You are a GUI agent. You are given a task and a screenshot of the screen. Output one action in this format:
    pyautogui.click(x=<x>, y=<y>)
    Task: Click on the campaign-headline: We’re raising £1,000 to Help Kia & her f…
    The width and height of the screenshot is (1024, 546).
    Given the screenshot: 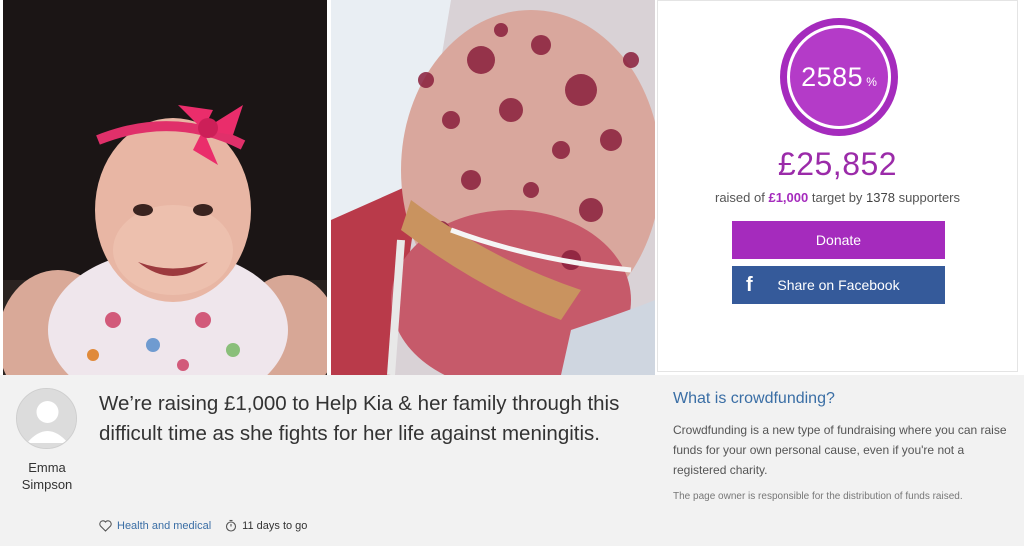 What is the action you would take?
    pyautogui.click(x=359, y=418)
    